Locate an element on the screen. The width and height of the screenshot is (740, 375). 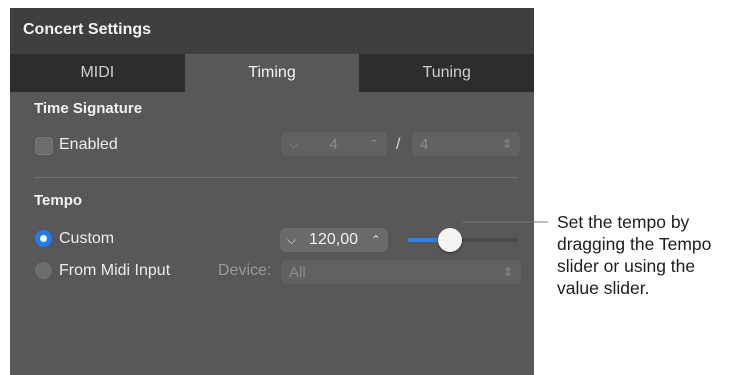
denominator-value: 4 is located at coordinates (424, 144).